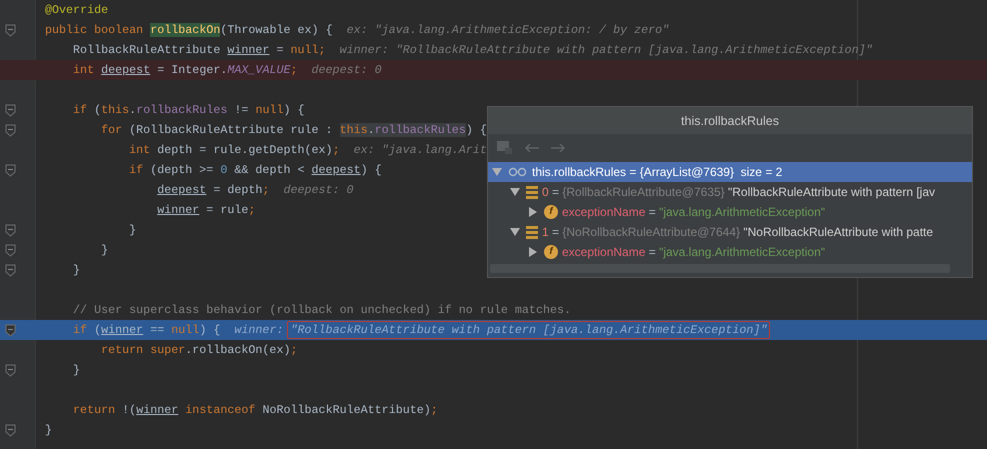 The image size is (987, 449). Describe the element at coordinates (206, 210) in the screenshot. I see `code-text: winner = rule;` at that location.